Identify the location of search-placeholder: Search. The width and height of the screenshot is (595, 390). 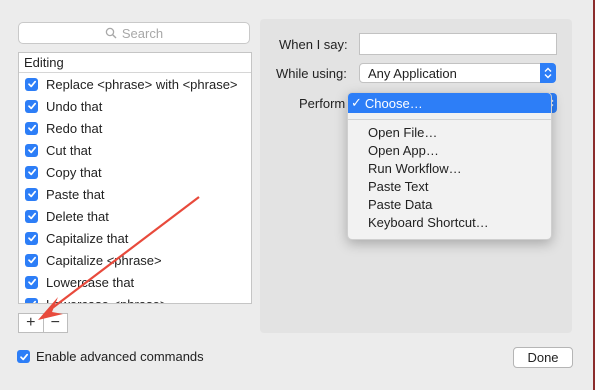
(142, 33).